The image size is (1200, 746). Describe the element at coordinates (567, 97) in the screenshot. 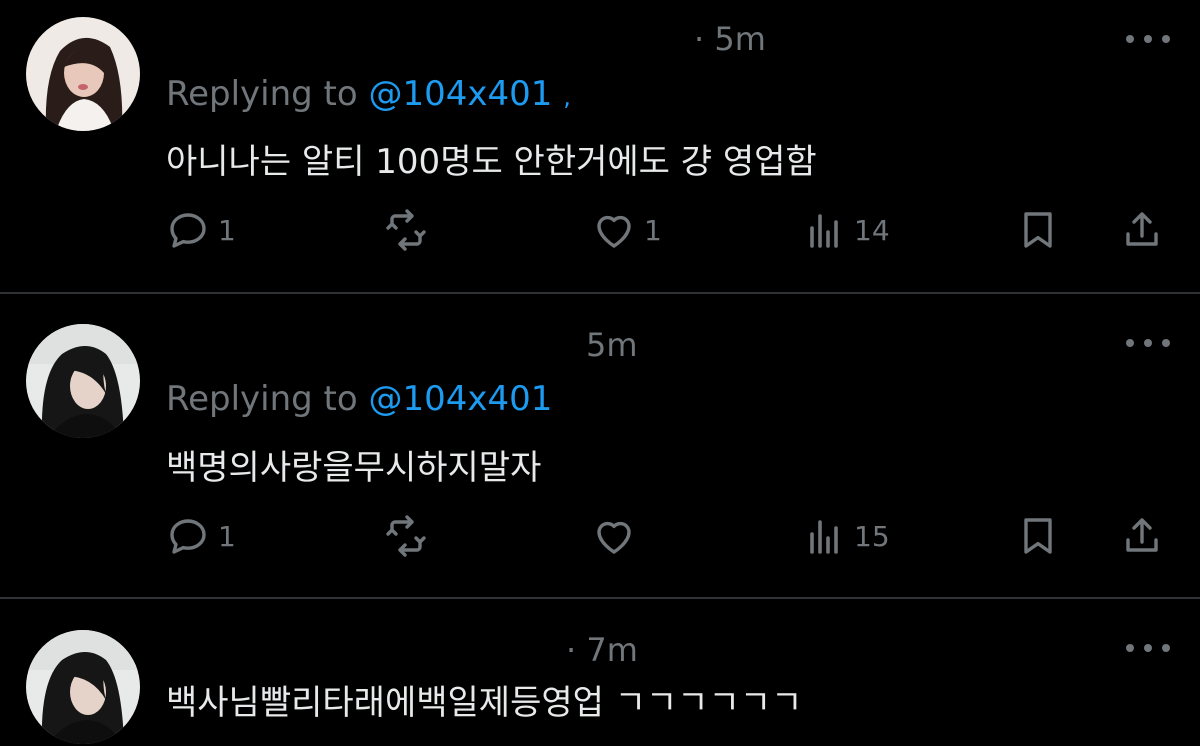

I see `reply-tail-mark: ,` at that location.